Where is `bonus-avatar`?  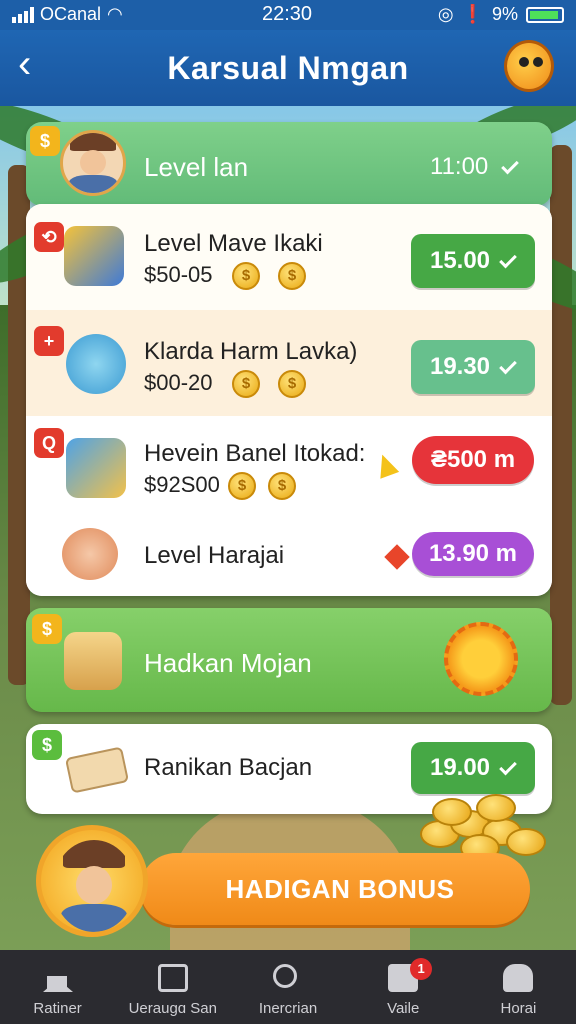 bonus-avatar is located at coordinates (92, 881).